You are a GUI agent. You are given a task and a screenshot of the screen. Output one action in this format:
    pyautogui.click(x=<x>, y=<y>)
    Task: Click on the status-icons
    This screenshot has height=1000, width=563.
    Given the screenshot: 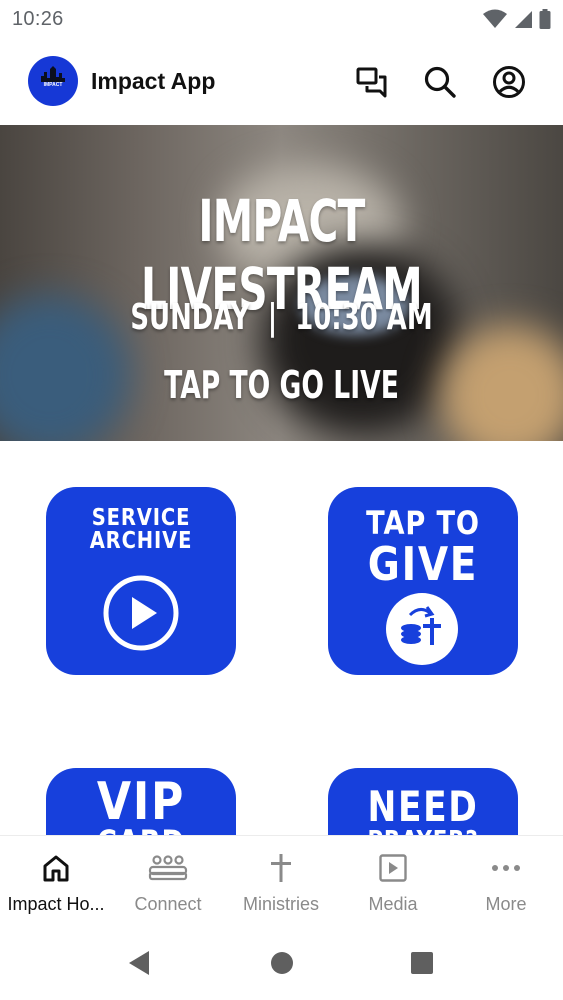 What is the action you would take?
    pyautogui.click(x=517, y=19)
    